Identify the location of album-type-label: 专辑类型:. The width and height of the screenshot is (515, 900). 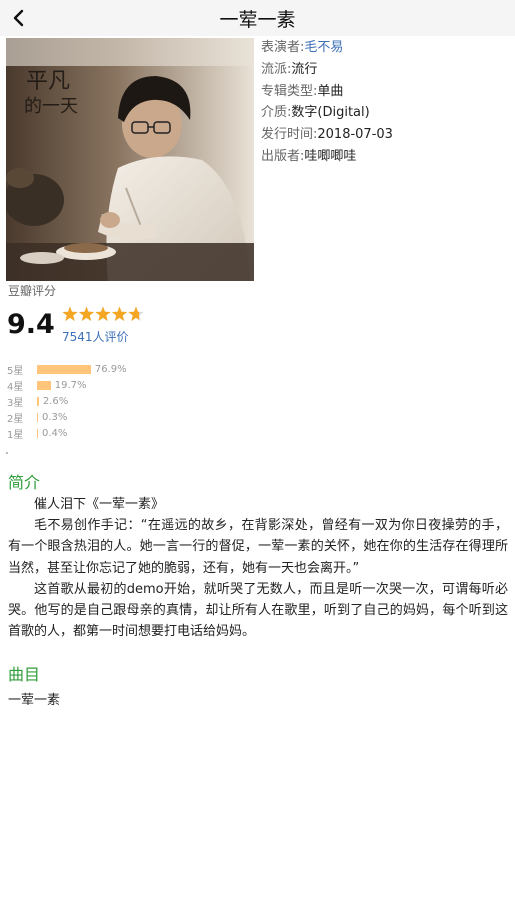
(289, 91).